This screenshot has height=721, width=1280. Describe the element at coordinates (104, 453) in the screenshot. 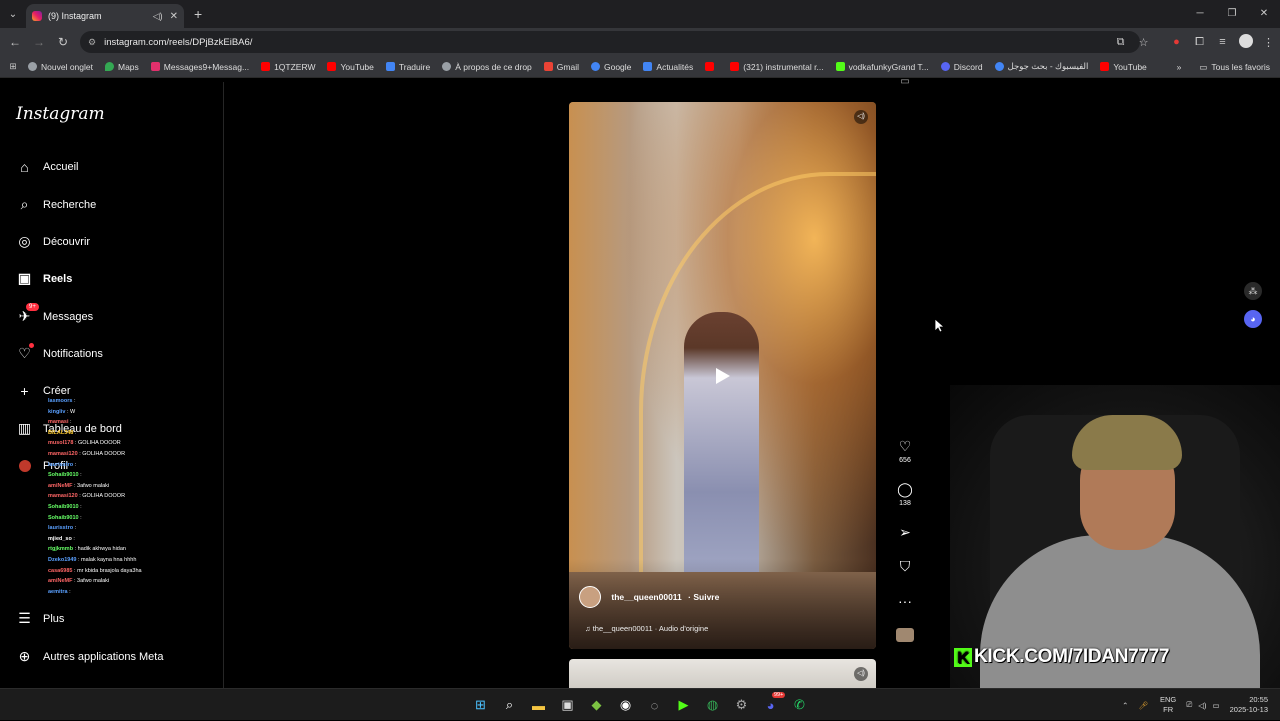

I see `chat-text: GOLIHA DOOOR` at that location.